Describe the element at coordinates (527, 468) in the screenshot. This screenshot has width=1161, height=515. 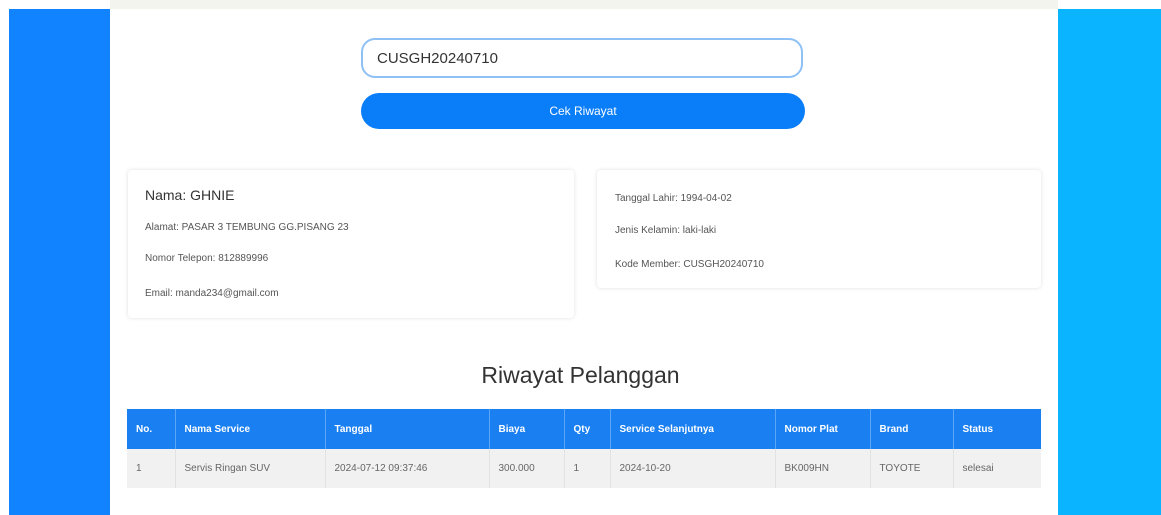
I see `cell-biaya: 300.000` at that location.